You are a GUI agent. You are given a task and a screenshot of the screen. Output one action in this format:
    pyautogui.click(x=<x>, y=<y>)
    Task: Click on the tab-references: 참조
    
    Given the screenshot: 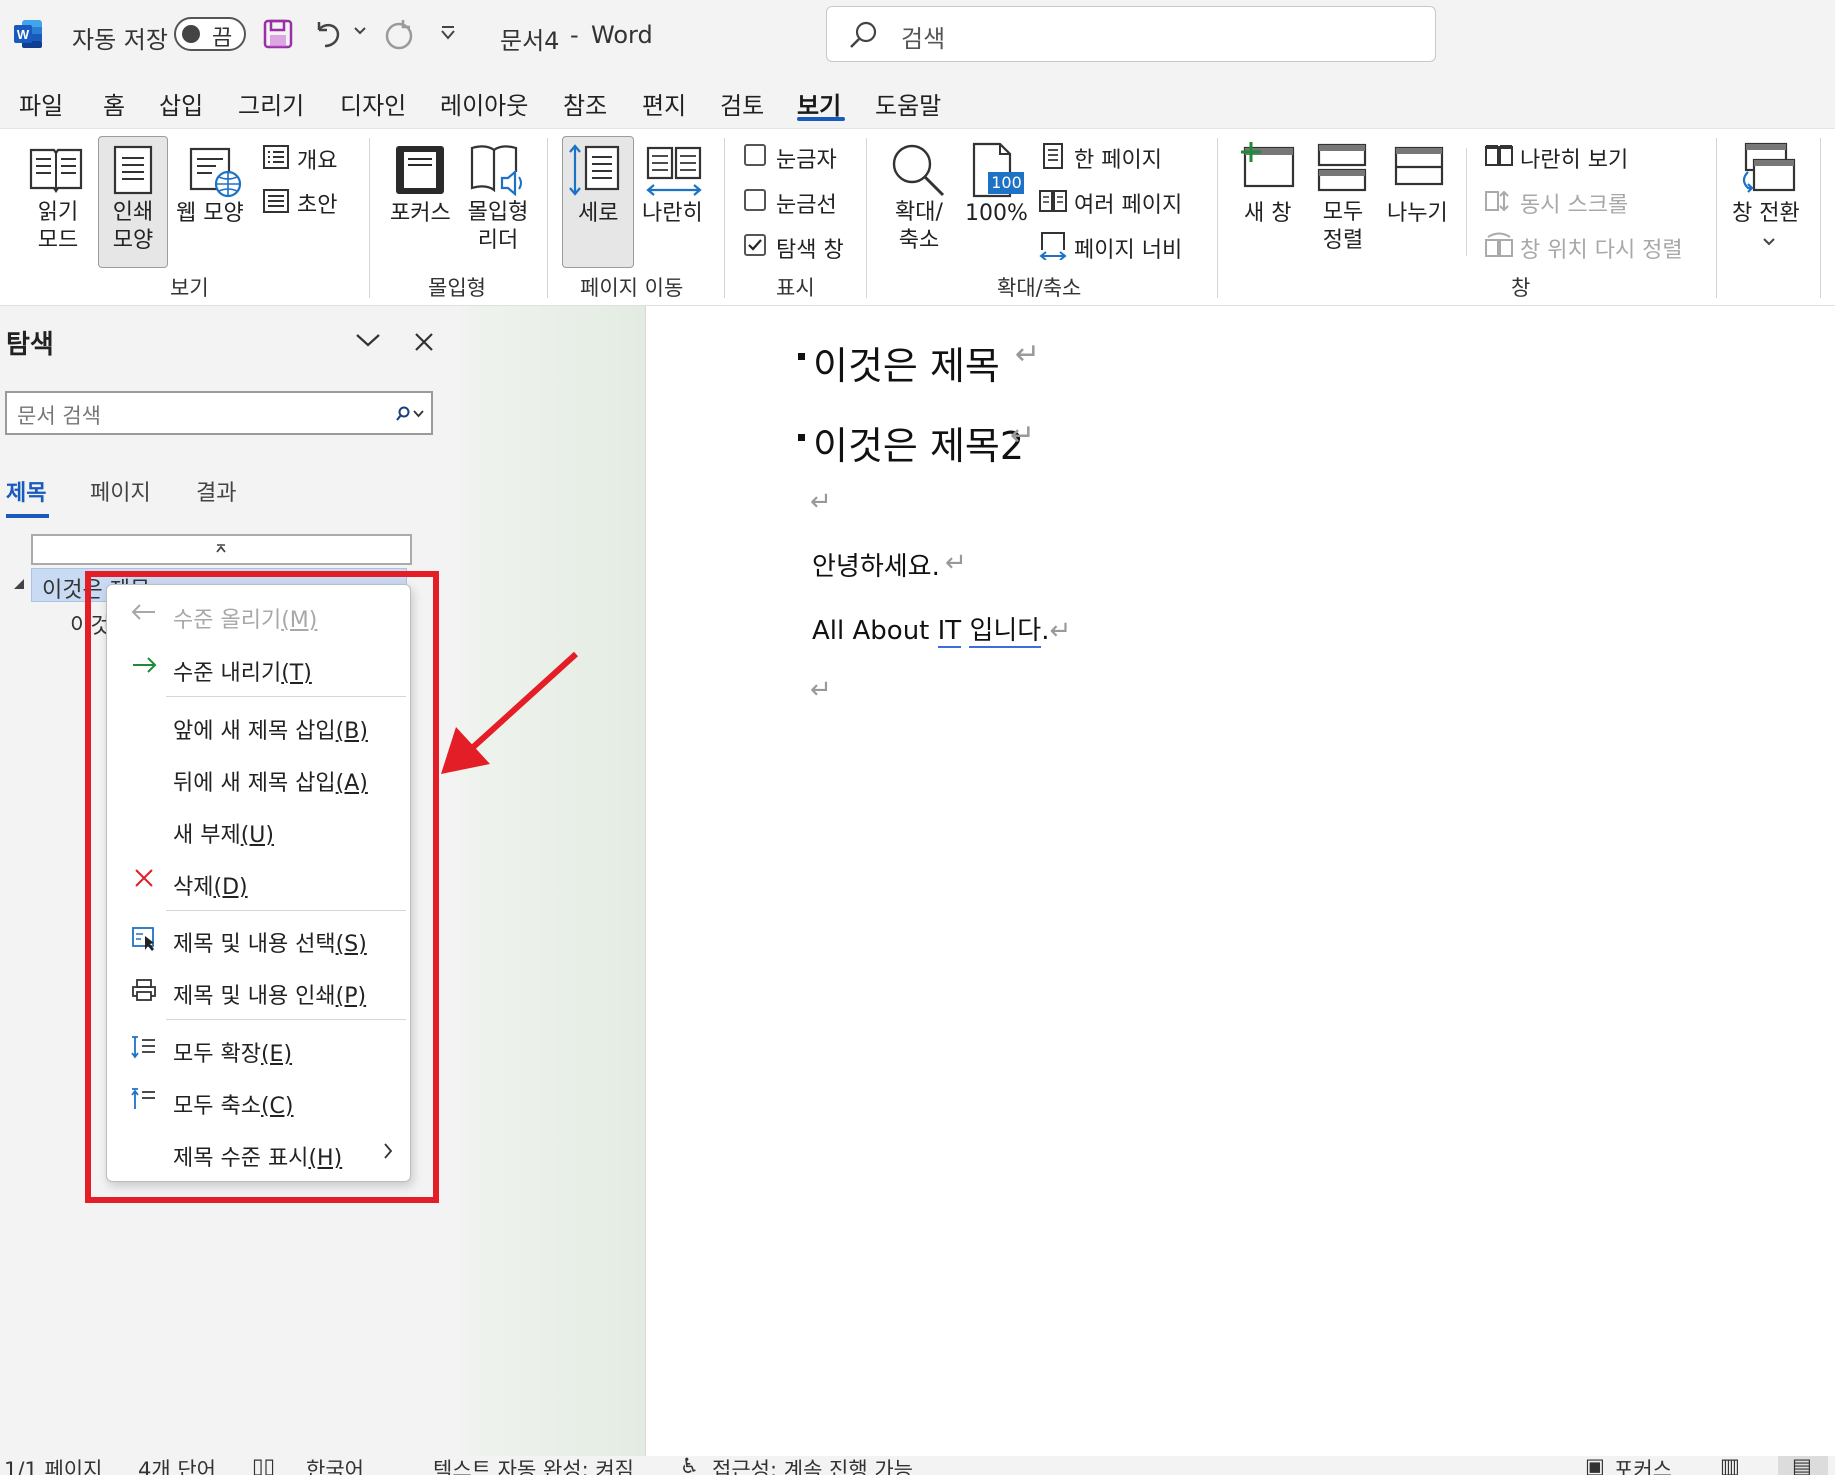 What is the action you would take?
    pyautogui.click(x=585, y=103)
    